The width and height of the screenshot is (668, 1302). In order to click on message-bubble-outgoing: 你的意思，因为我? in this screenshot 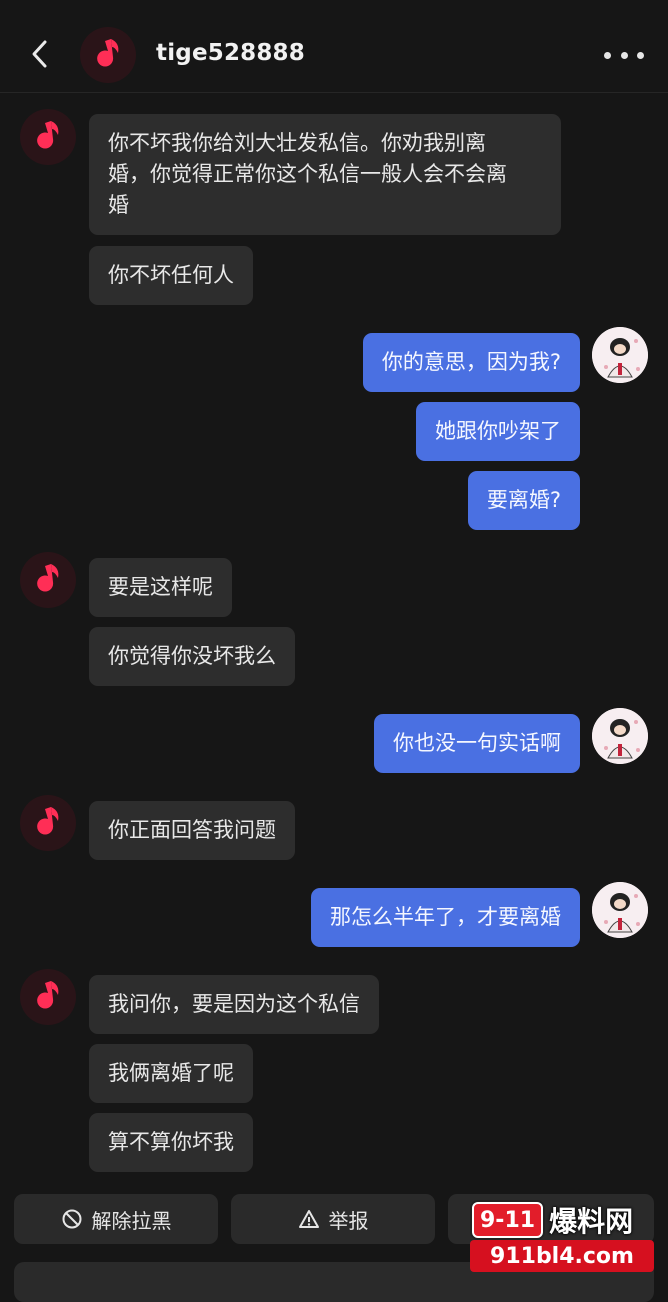, I will do `click(471, 362)`.